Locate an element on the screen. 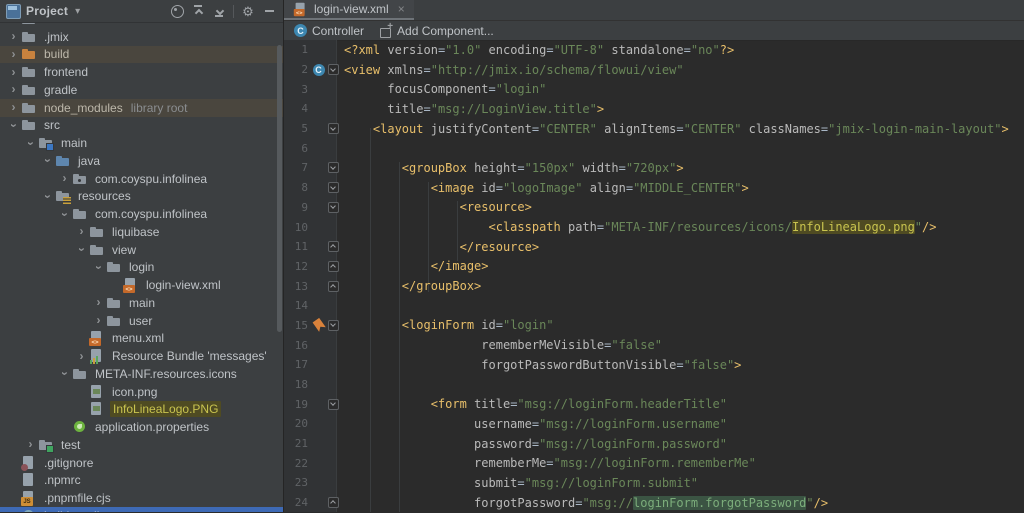 Image resolution: width=1024 pixels, height=513 pixels. tree-item-test: › test is located at coordinates (141, 445).